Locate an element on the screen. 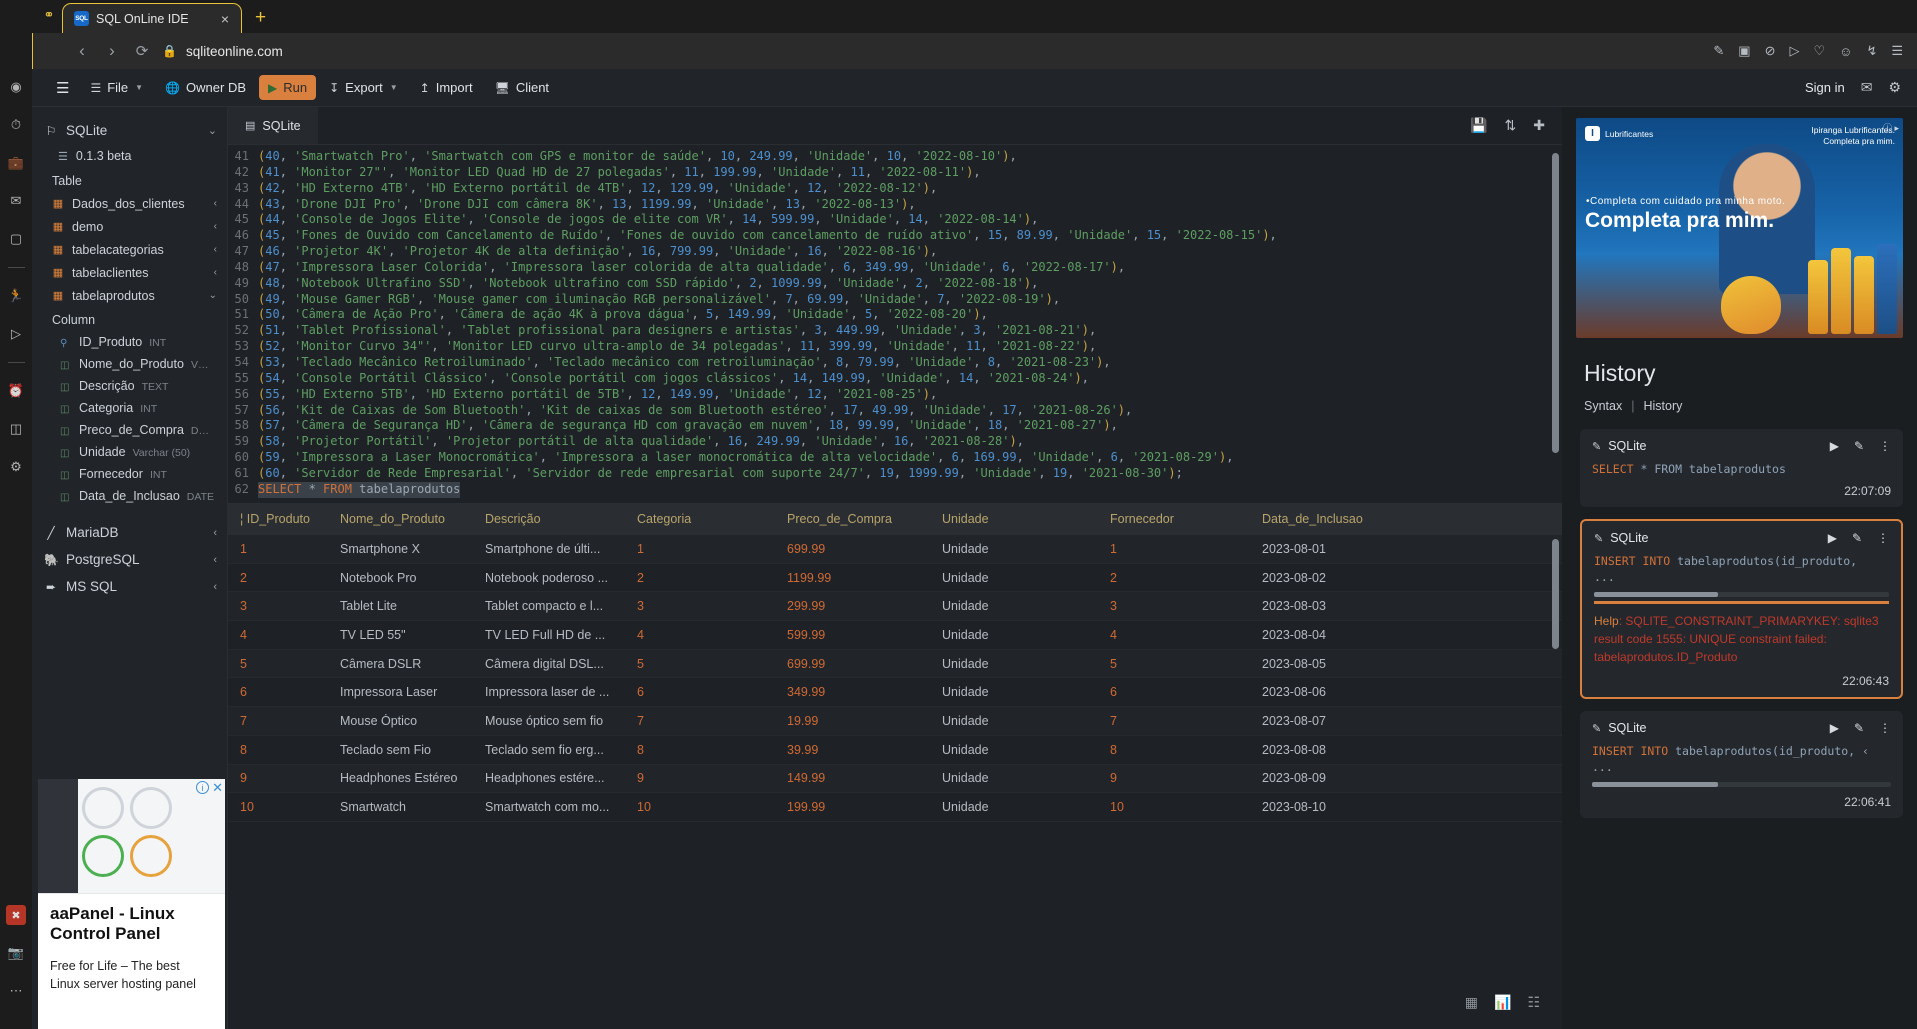  sidebar-db-mssql: ➨ MS SQL ‹ is located at coordinates (129, 586).